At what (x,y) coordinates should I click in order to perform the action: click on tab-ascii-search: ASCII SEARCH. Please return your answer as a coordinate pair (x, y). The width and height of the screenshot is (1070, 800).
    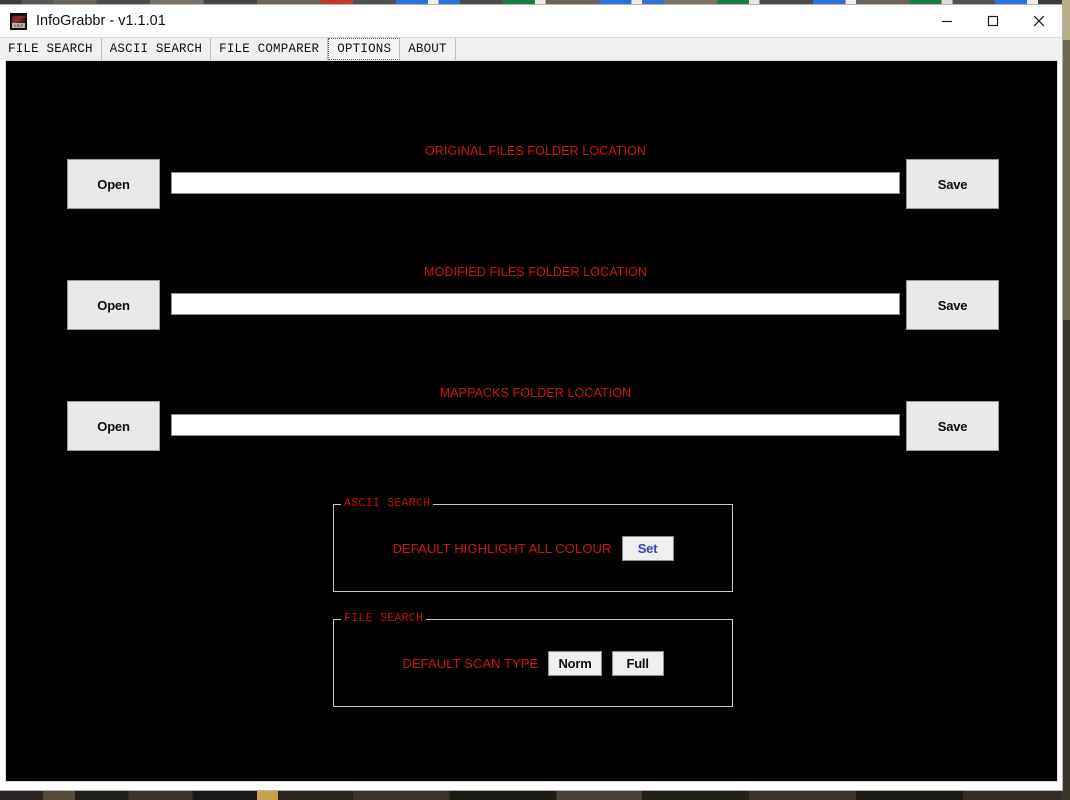
    Looking at the image, I should click on (156, 49).